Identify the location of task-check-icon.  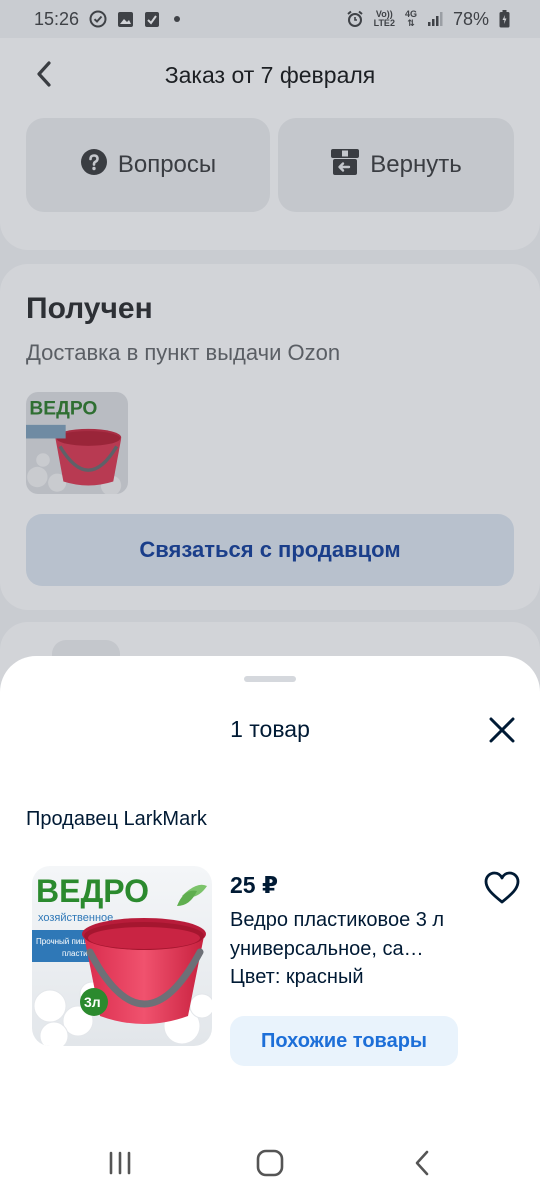
(152, 19).